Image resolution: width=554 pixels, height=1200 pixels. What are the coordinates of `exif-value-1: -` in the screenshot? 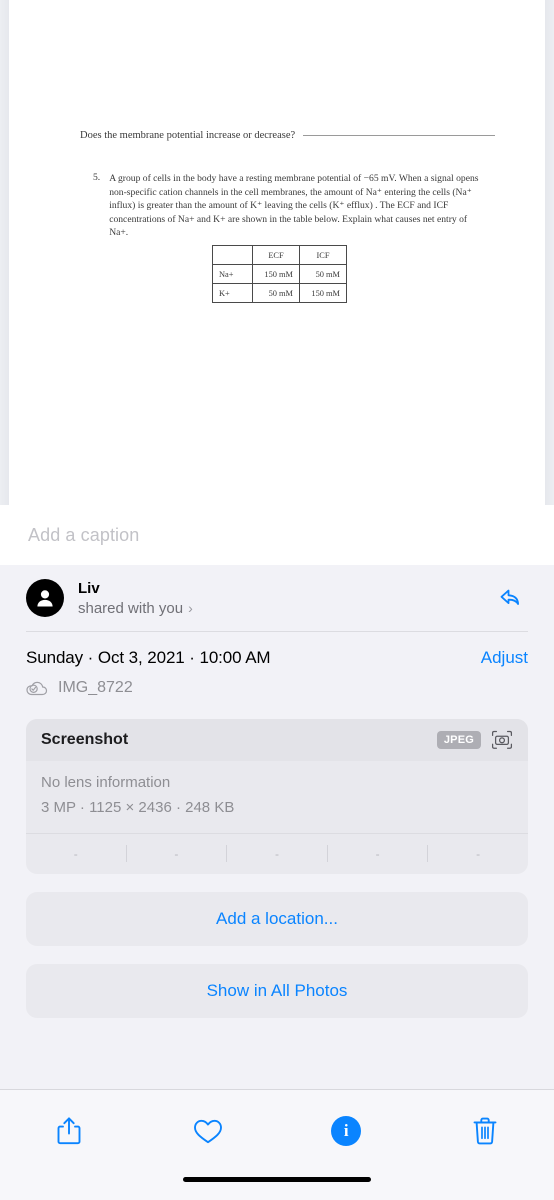 It's located at (75, 853).